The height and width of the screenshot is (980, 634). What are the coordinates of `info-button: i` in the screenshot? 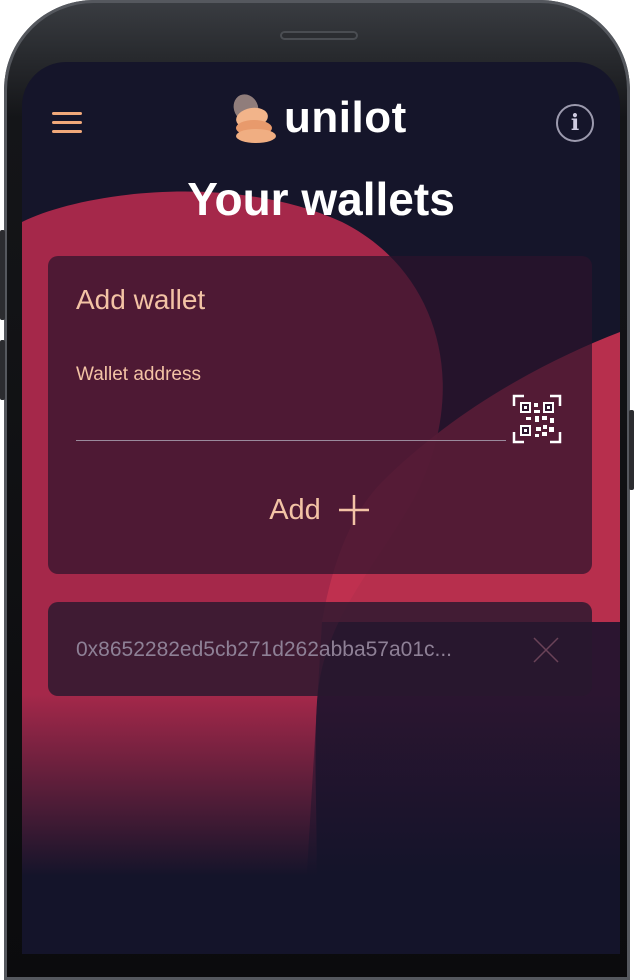 It's located at (575, 123).